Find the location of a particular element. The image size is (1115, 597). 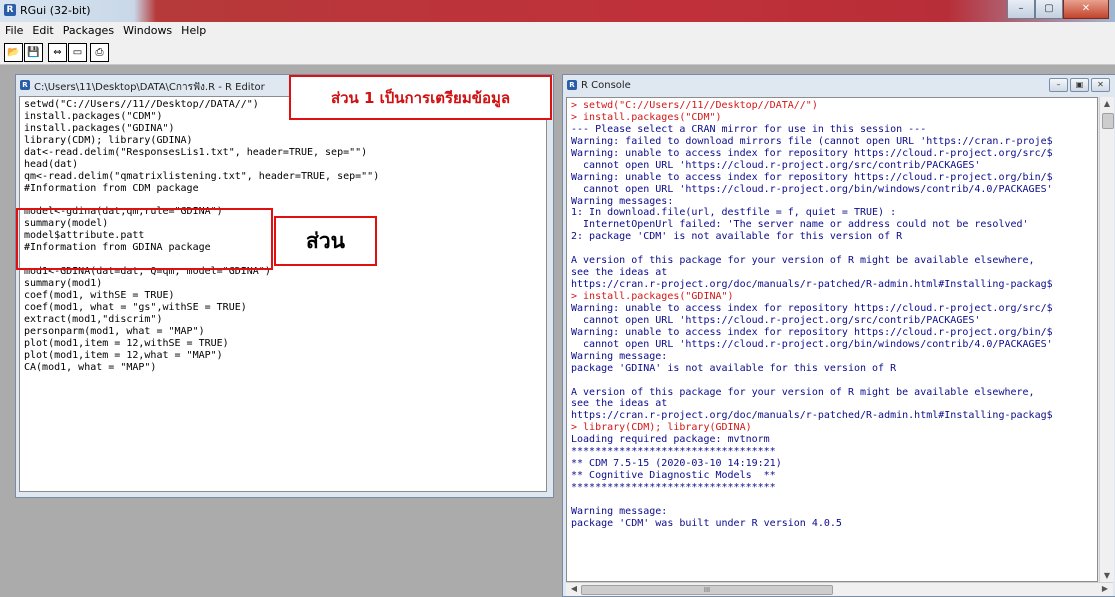

minimize-button: – is located at coordinates (1021, 9).